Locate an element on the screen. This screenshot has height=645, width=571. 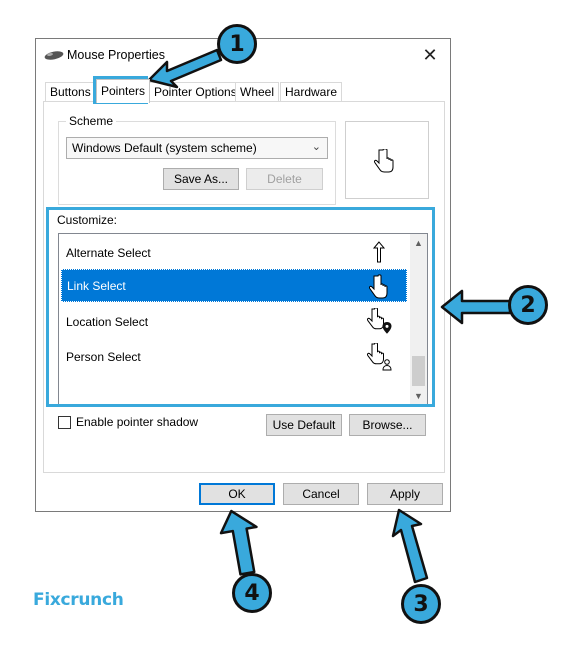
scheme-group is located at coordinates (197, 163).